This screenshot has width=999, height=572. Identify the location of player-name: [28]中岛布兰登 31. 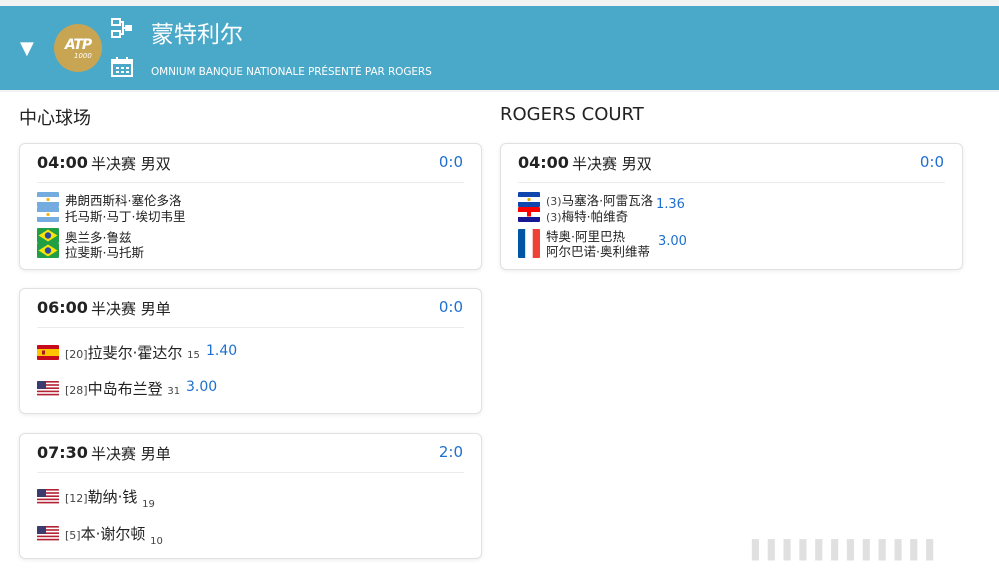
(122, 388).